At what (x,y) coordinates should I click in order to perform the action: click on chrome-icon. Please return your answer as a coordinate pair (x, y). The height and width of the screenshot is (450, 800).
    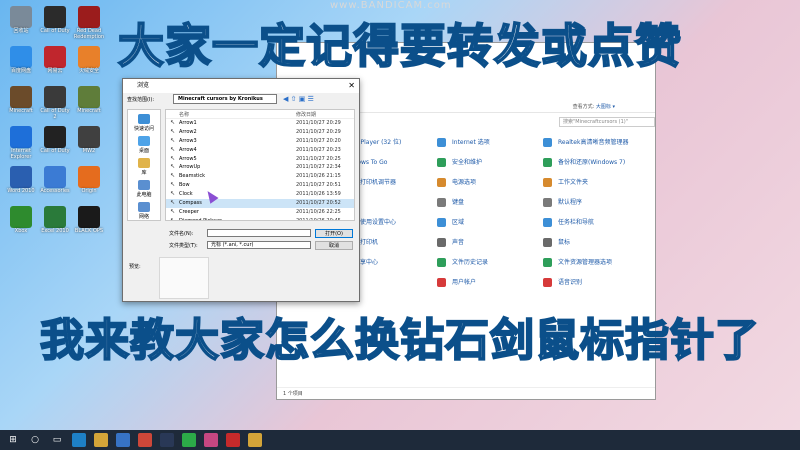
    Looking at the image, I should click on (145, 440).